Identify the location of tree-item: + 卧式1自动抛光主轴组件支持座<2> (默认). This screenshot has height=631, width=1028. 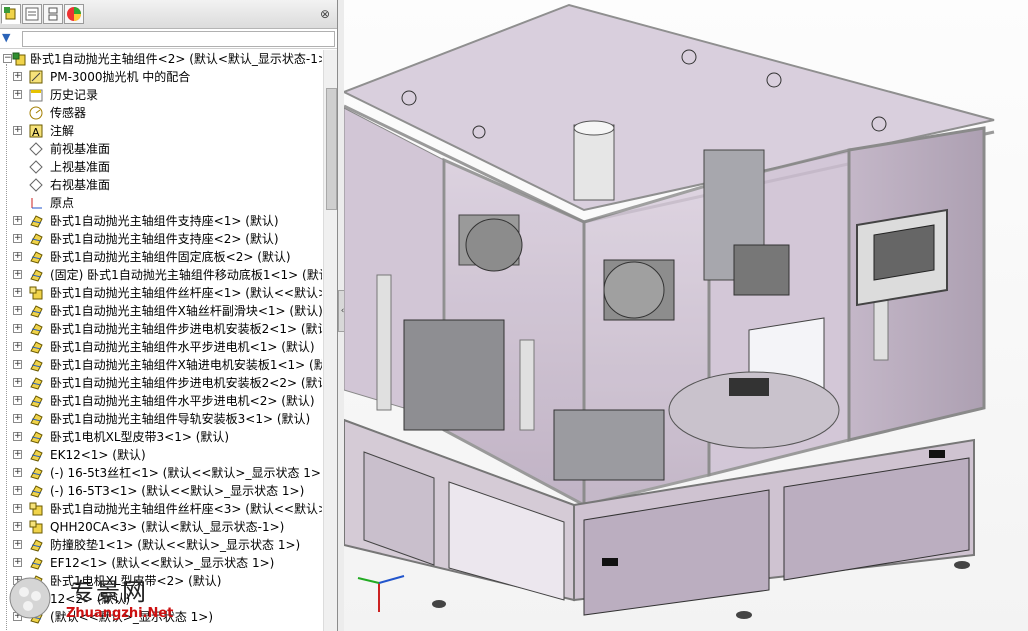
(161, 239).